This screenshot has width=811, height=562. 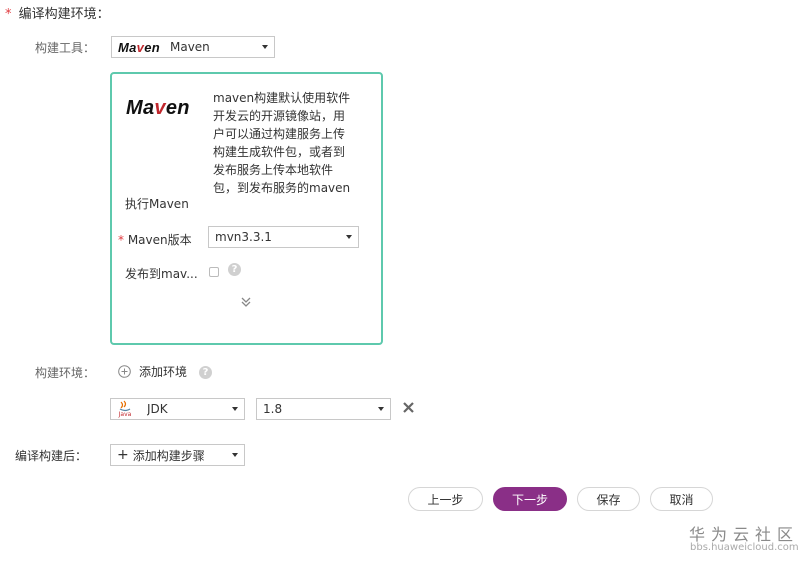 I want to click on build-tool-select: Maven Maven, so click(x=193, y=47).